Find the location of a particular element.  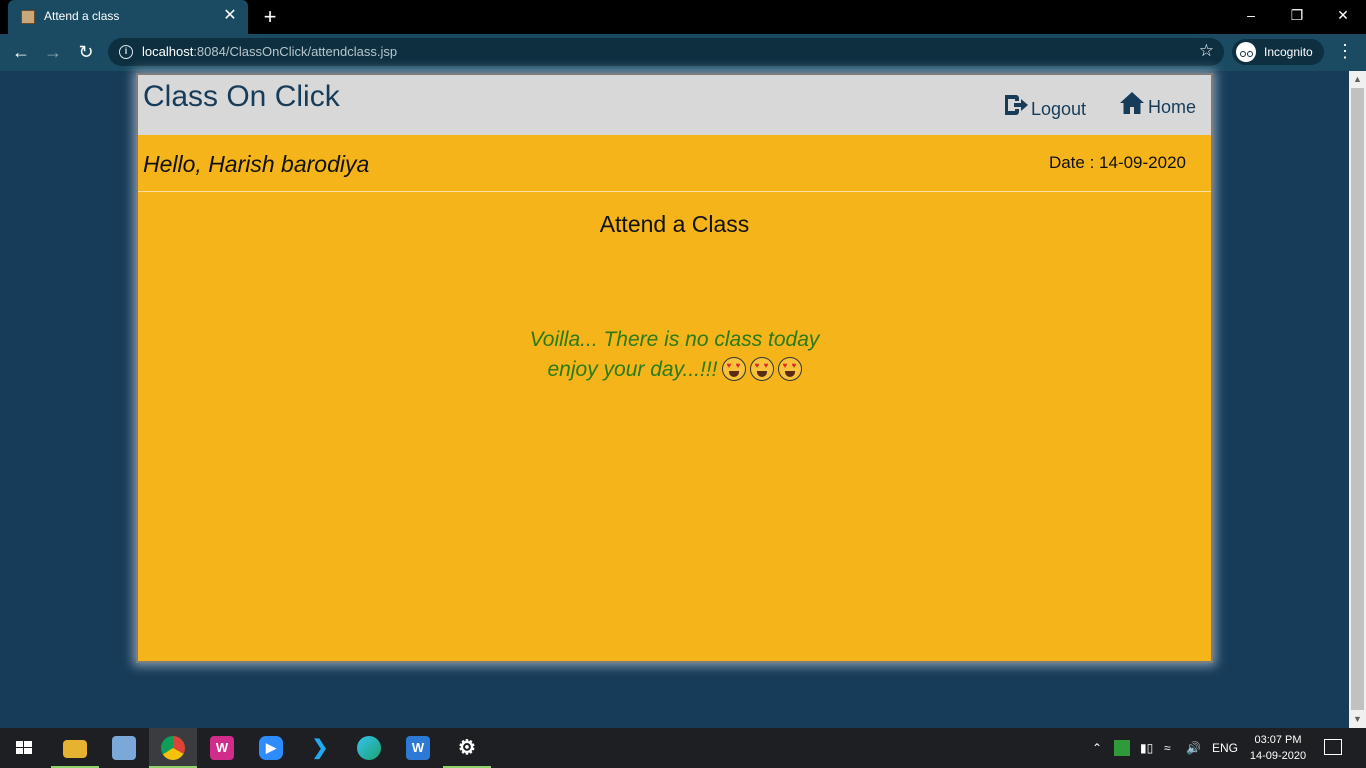

message-line-1: Voilla... There is no class today is located at coordinates (674, 339).